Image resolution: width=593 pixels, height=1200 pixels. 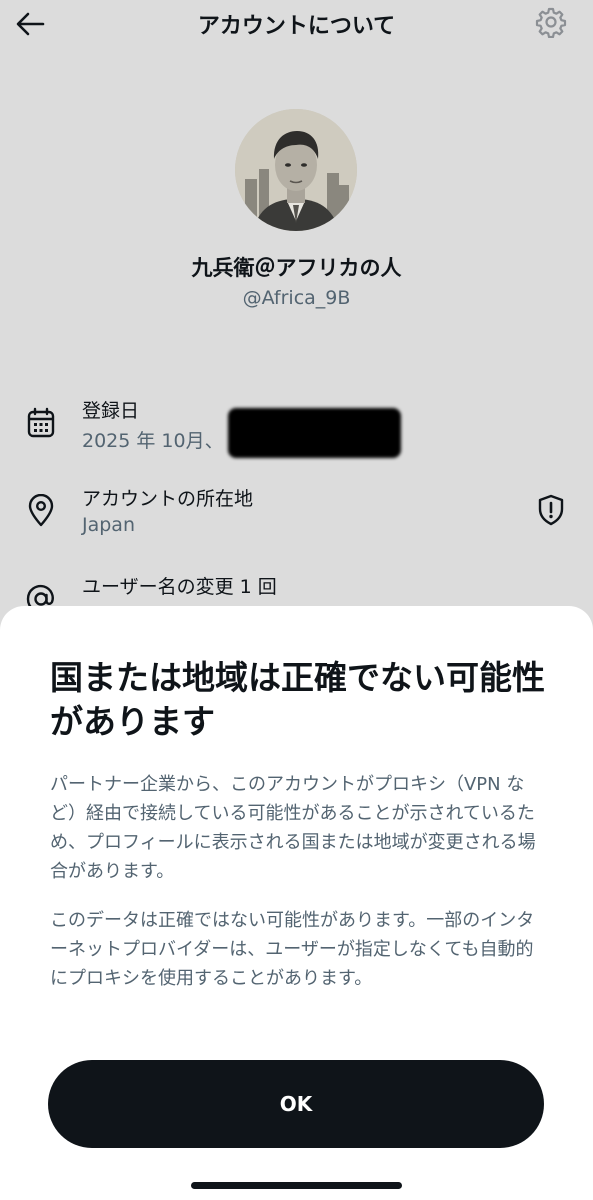 I want to click on info-row-location: アカウントの所在地 Japan, so click(x=296, y=519).